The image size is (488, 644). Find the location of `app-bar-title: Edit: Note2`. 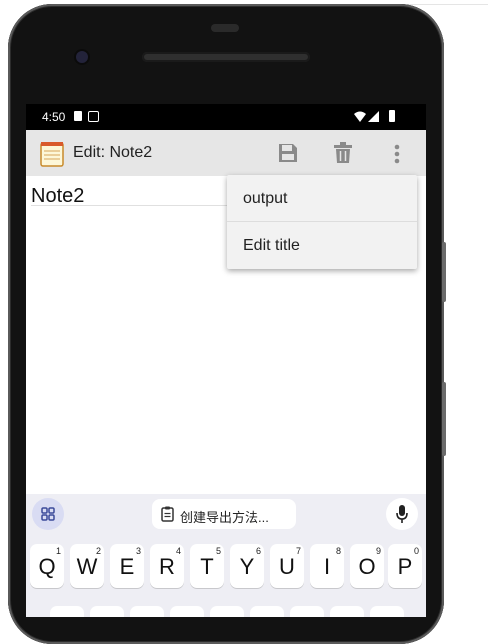

app-bar-title: Edit: Note2 is located at coordinates (113, 152).